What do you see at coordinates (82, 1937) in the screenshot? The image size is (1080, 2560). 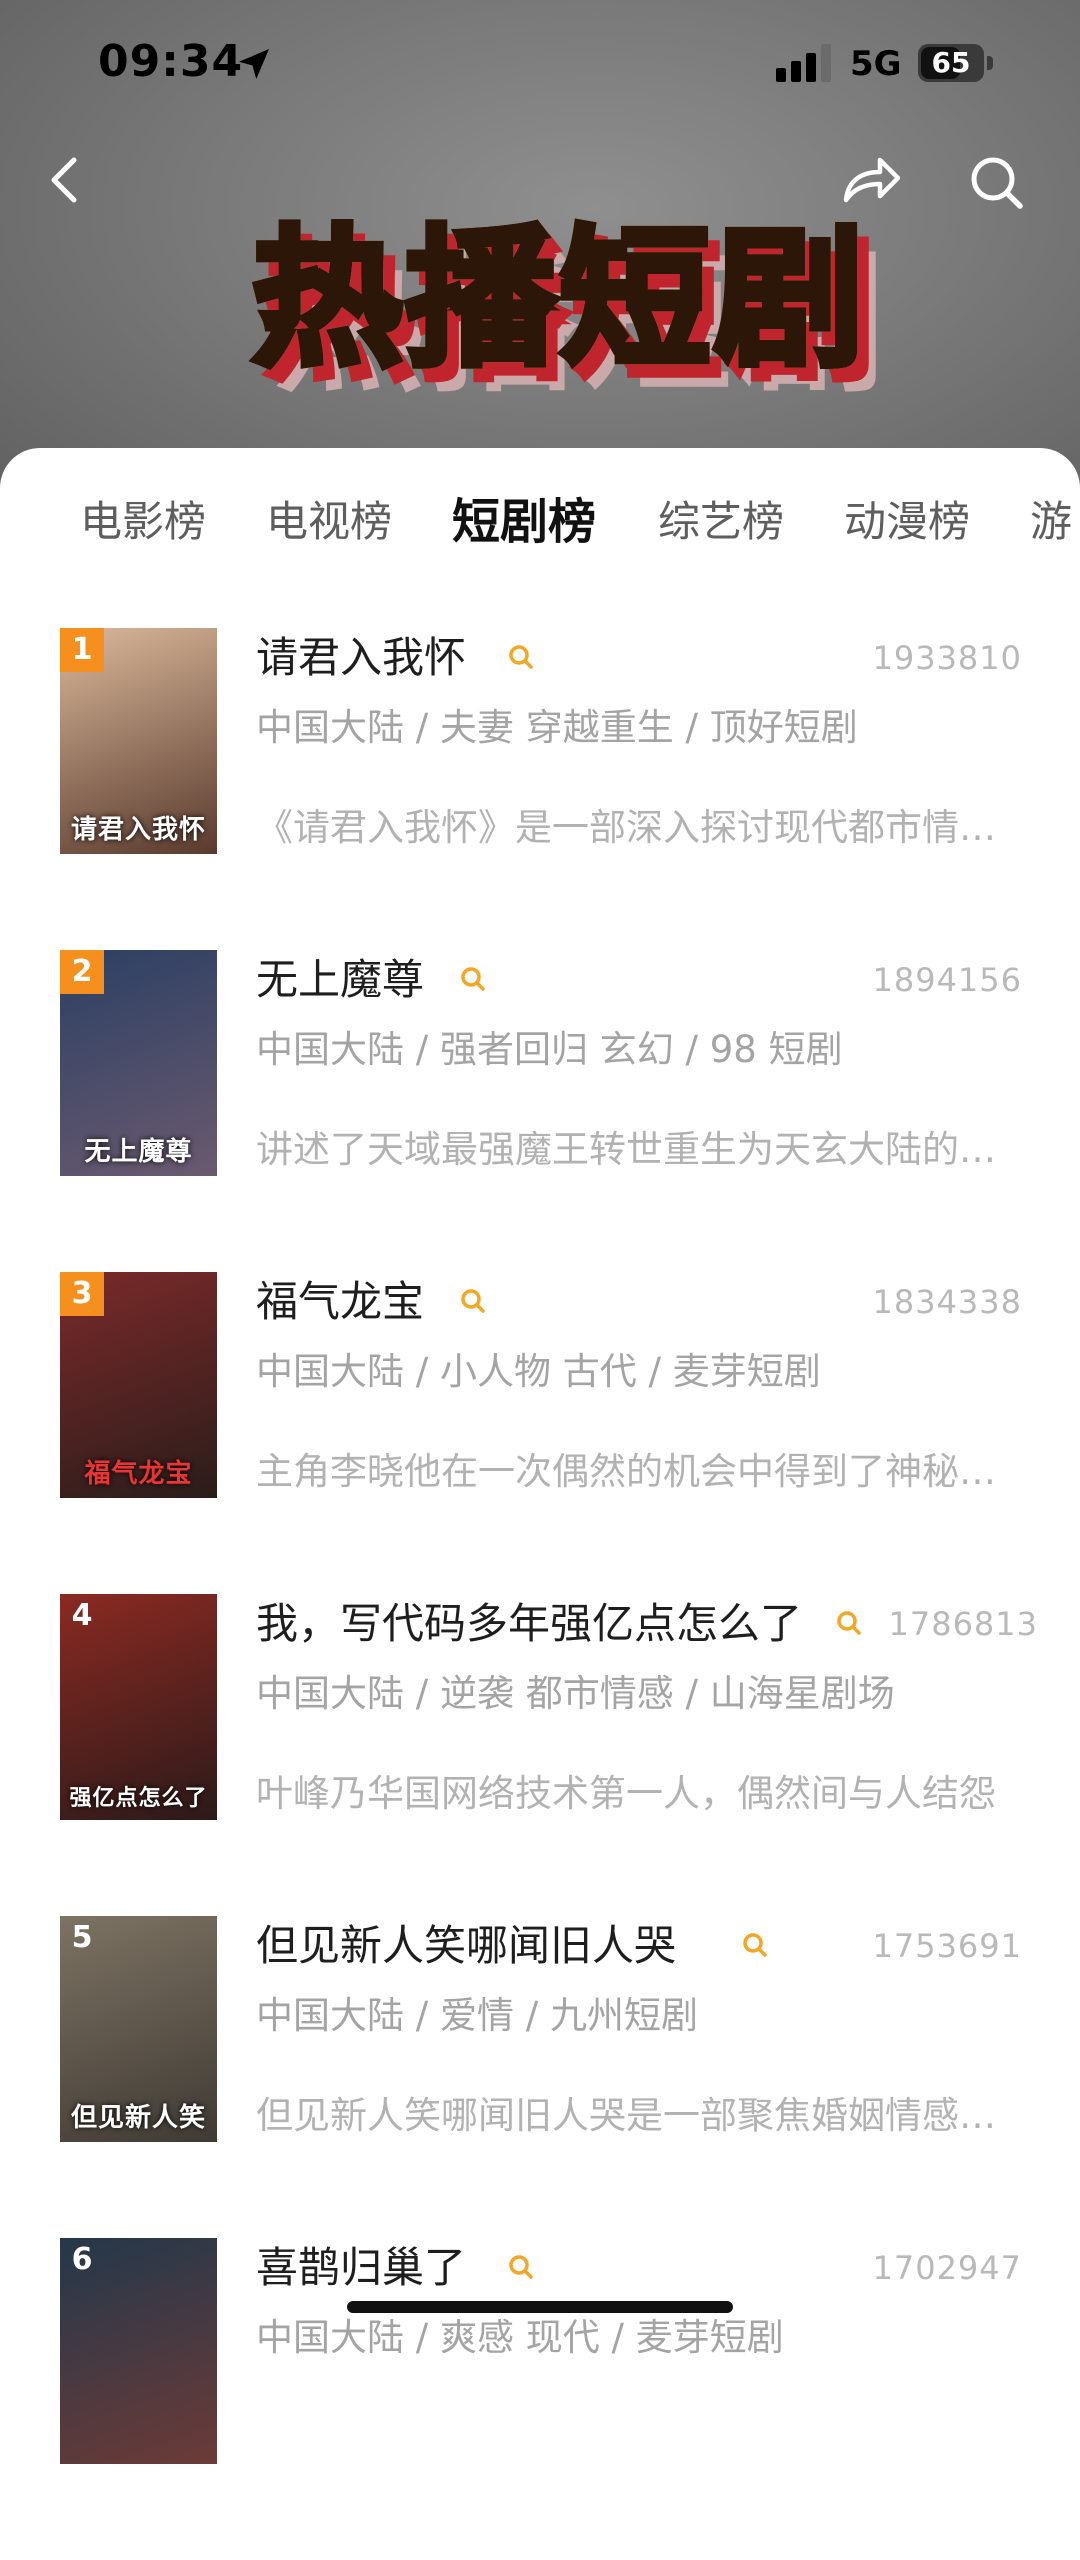 I see `rank-badge: 5` at bounding box center [82, 1937].